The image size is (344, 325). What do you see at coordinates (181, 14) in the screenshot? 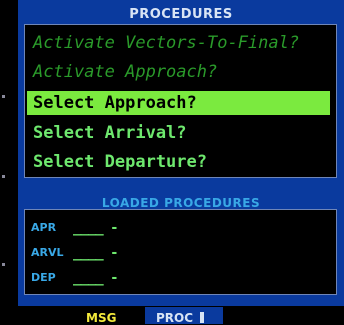
I see `page-title: PROCEDURES` at bounding box center [181, 14].